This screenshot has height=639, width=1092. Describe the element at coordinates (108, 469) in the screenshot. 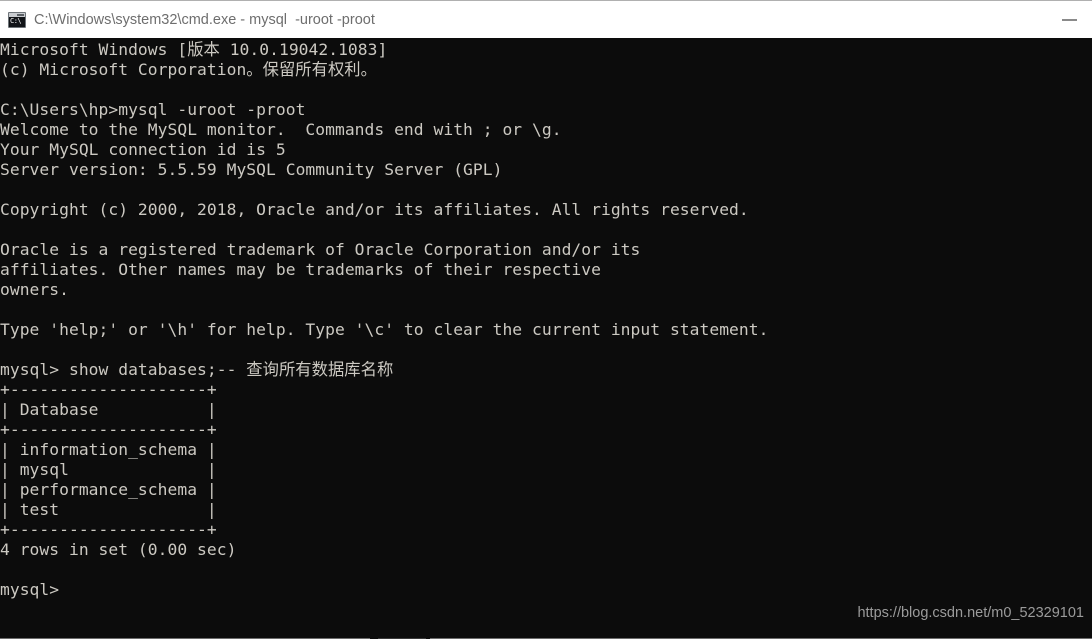

I see `console-line: | mysql |` at that location.